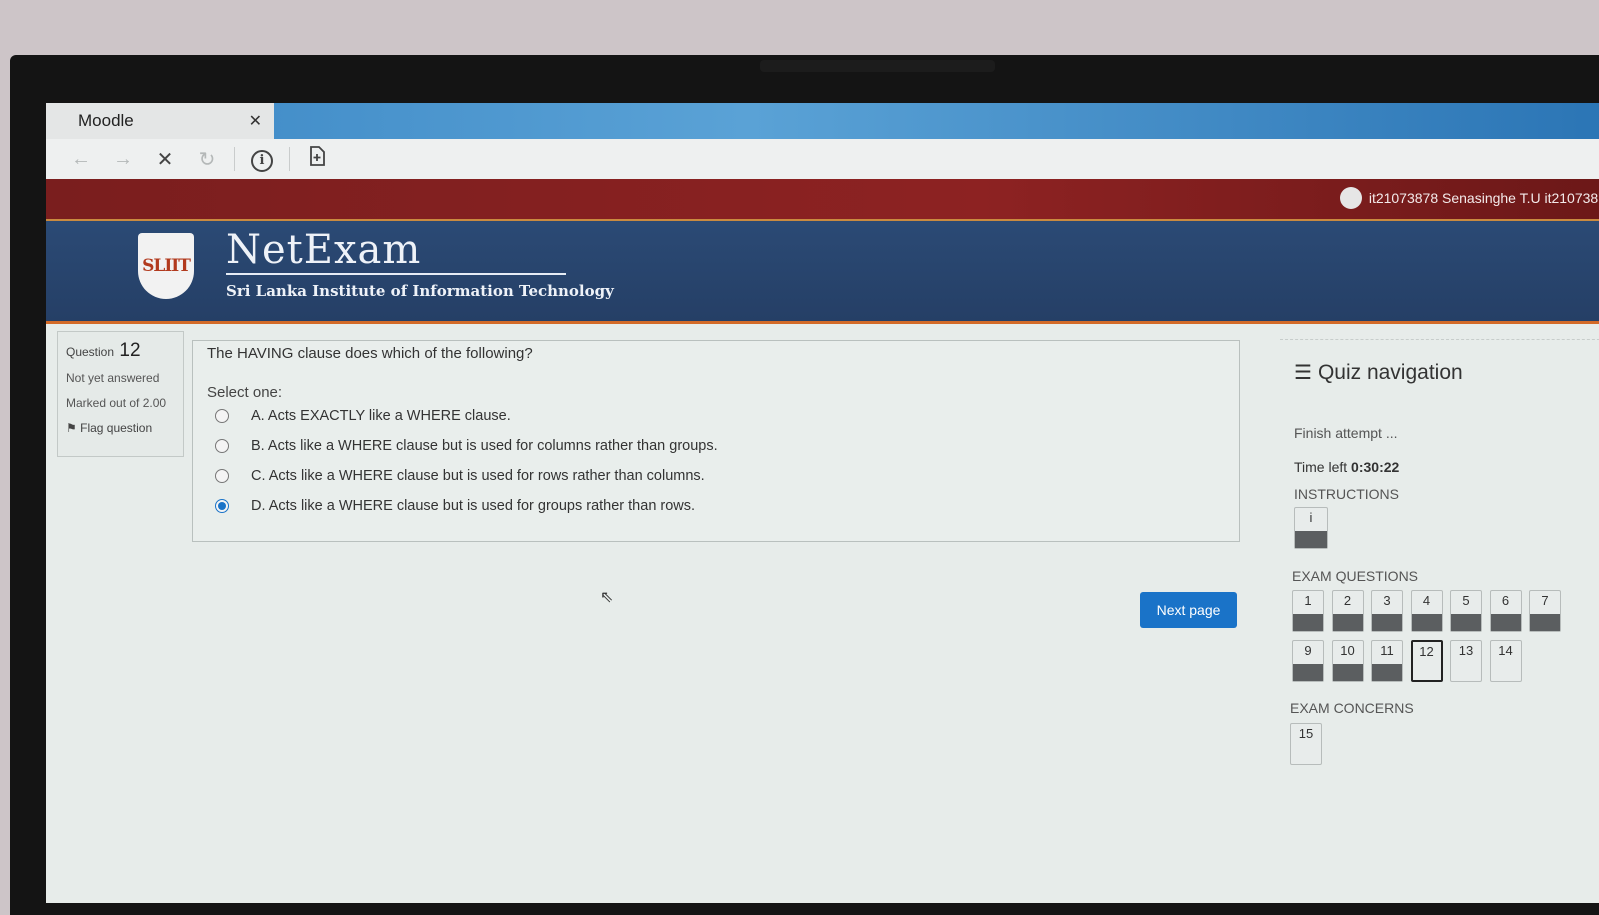  Describe the element at coordinates (1321, 467) in the screenshot. I see `time-left-label: Time left` at that location.